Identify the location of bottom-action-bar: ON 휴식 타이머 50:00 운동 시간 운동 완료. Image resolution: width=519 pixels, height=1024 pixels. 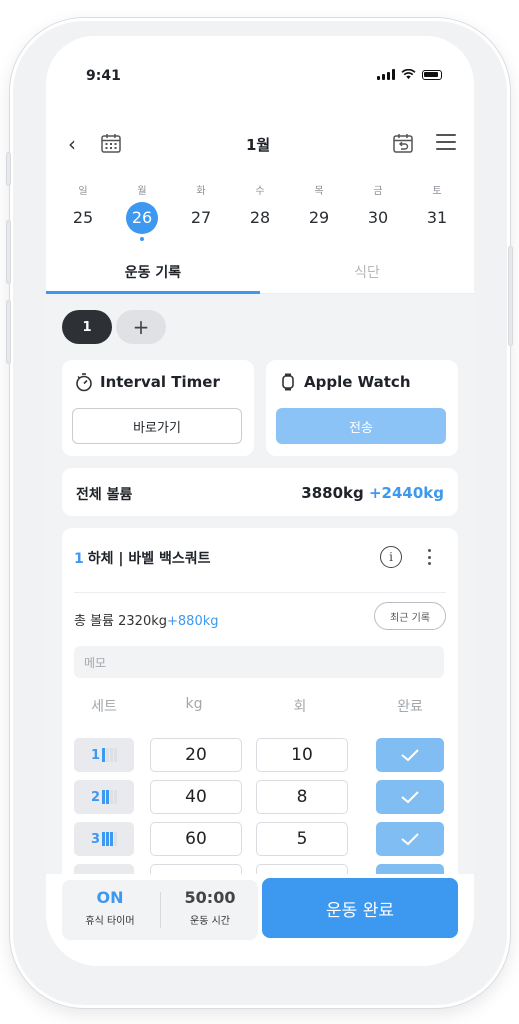
(260, 920).